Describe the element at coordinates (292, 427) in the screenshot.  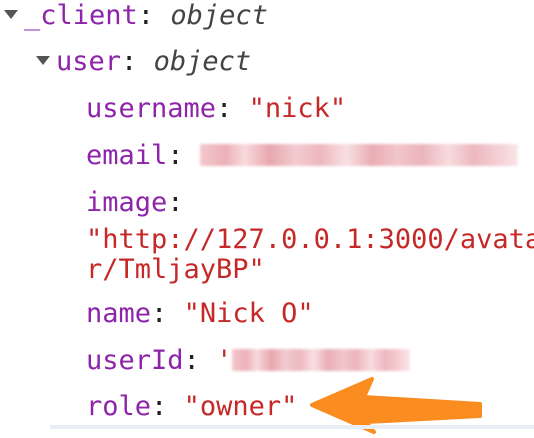
I see `divider` at that location.